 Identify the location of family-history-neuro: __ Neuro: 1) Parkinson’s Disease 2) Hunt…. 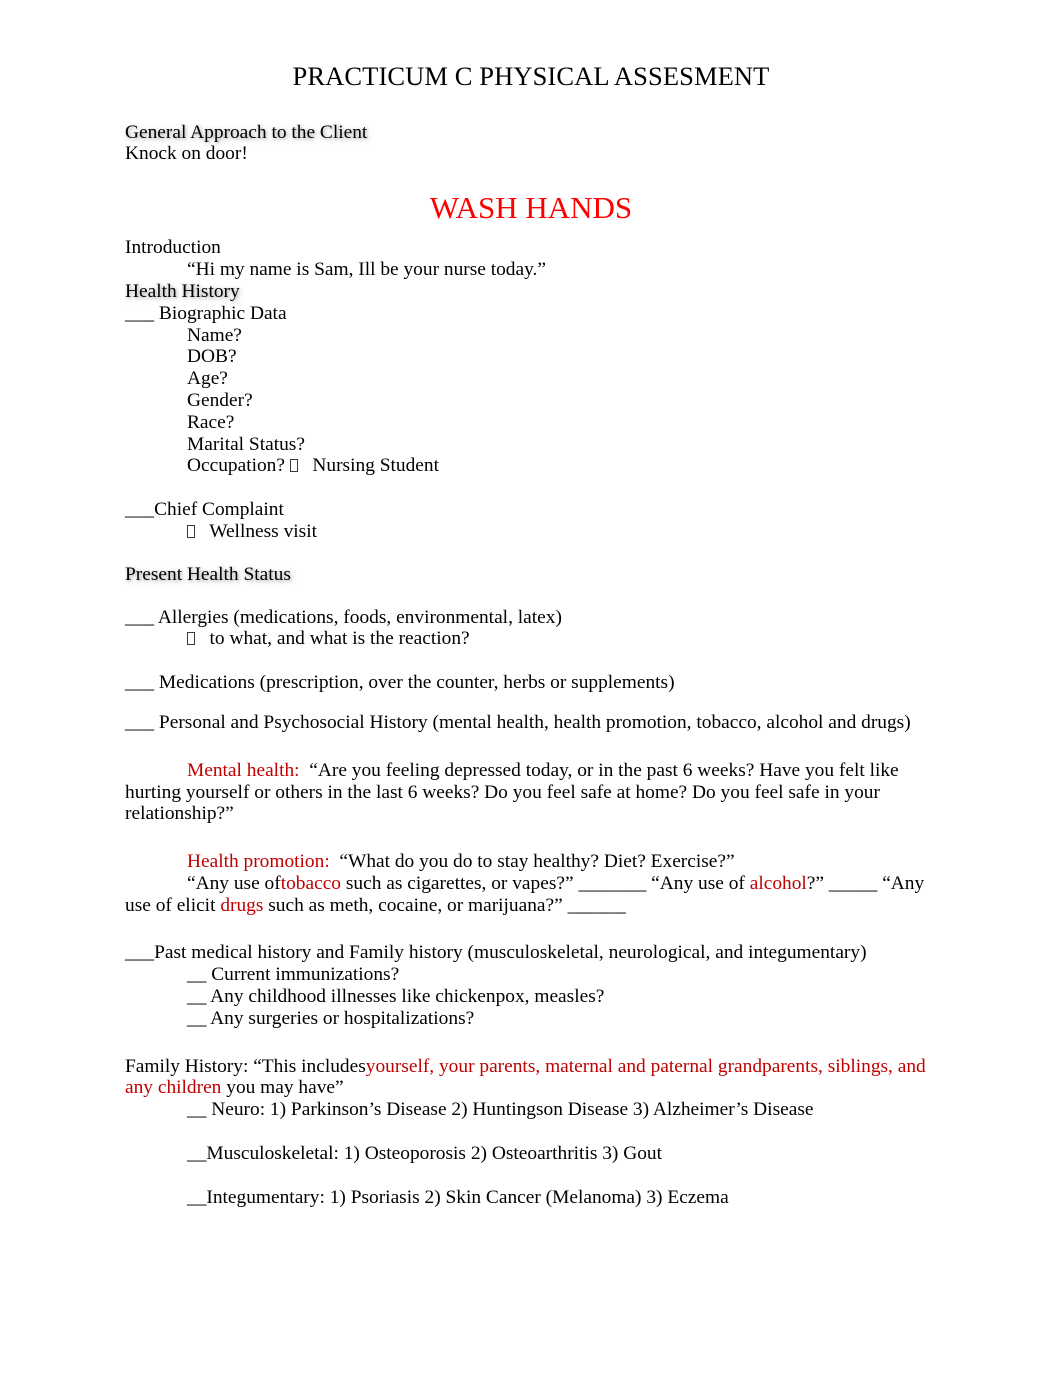
(500, 1110).